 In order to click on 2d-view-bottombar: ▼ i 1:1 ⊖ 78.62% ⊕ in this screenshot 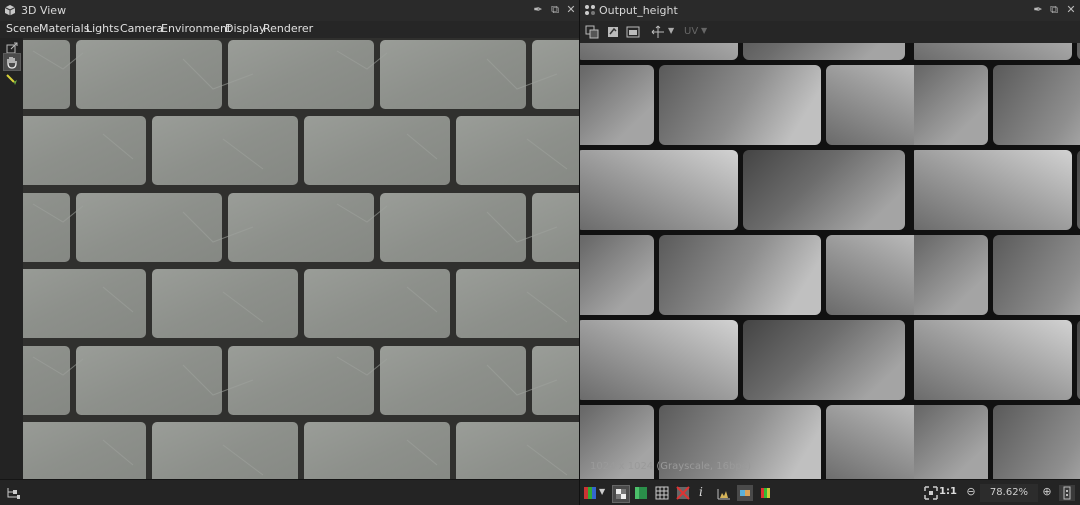, I will do `click(830, 492)`.